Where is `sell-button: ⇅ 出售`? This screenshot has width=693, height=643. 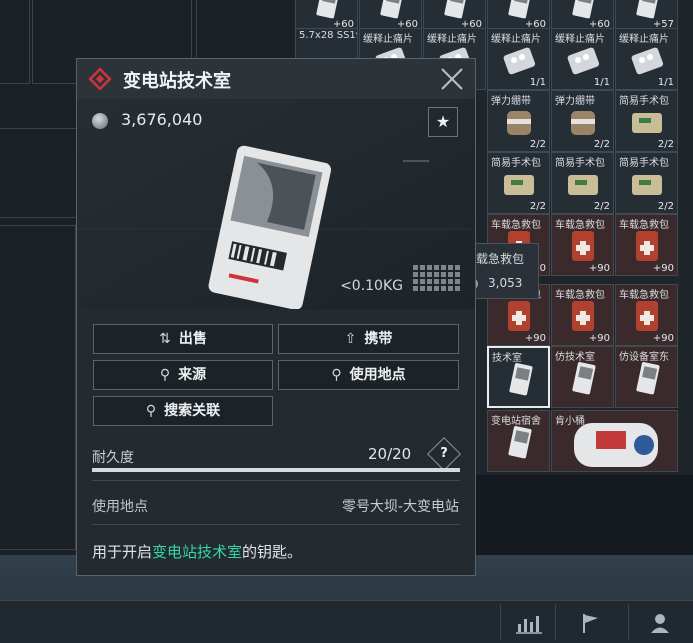 sell-button: ⇅ 出售 is located at coordinates (183, 339).